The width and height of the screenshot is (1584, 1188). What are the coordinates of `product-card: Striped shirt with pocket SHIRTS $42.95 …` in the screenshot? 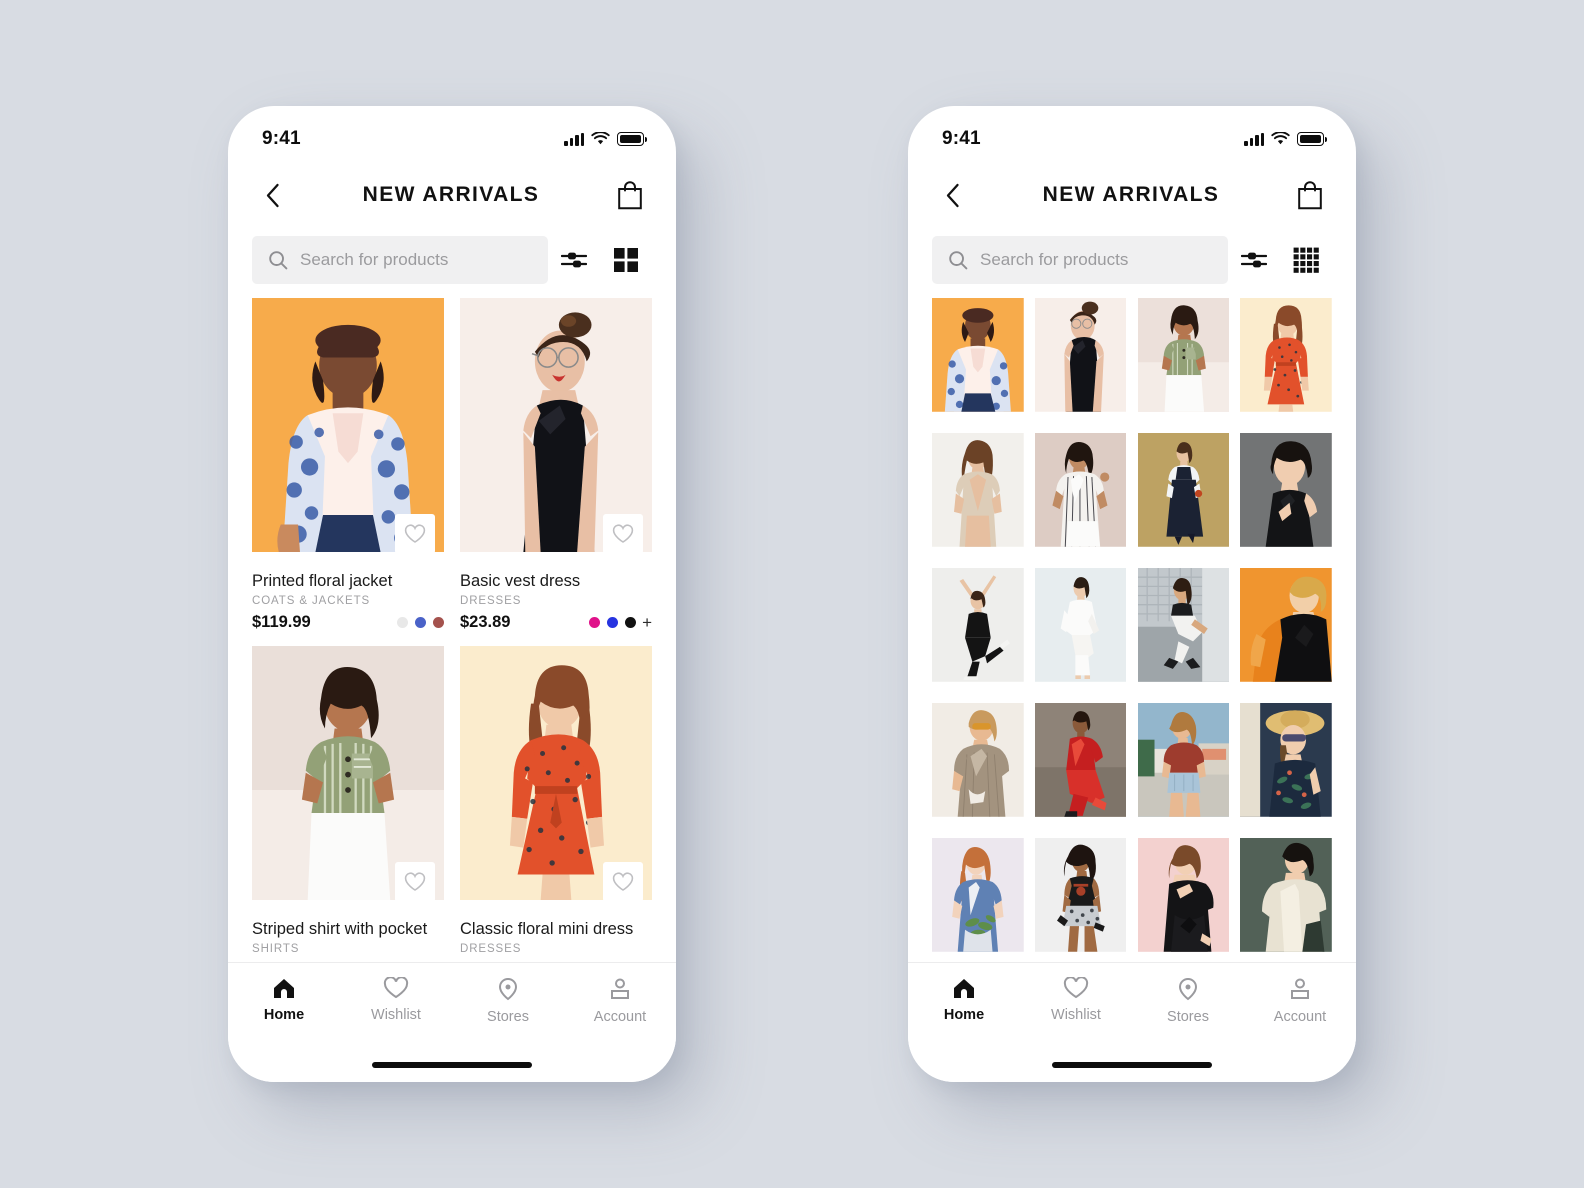 It's located at (348, 804).